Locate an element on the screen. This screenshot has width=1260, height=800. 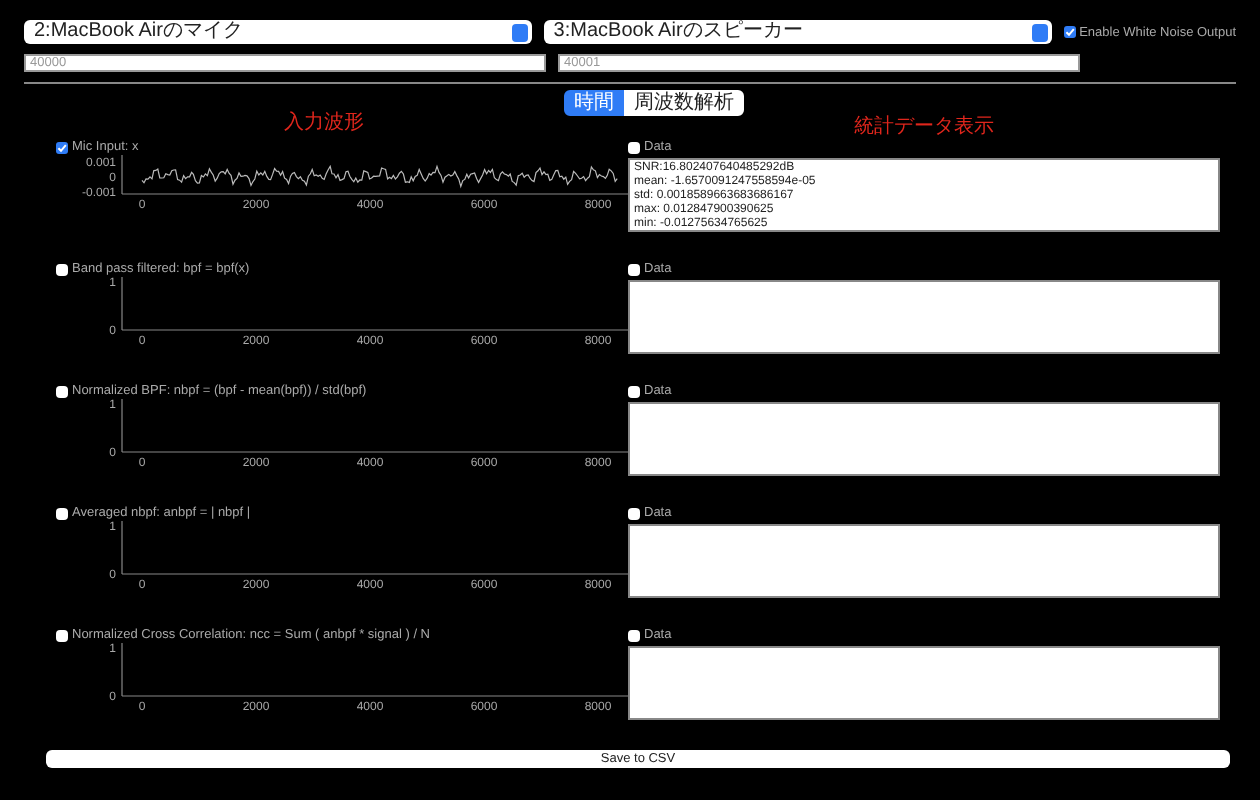
tab: 時間 is located at coordinates (594, 103).